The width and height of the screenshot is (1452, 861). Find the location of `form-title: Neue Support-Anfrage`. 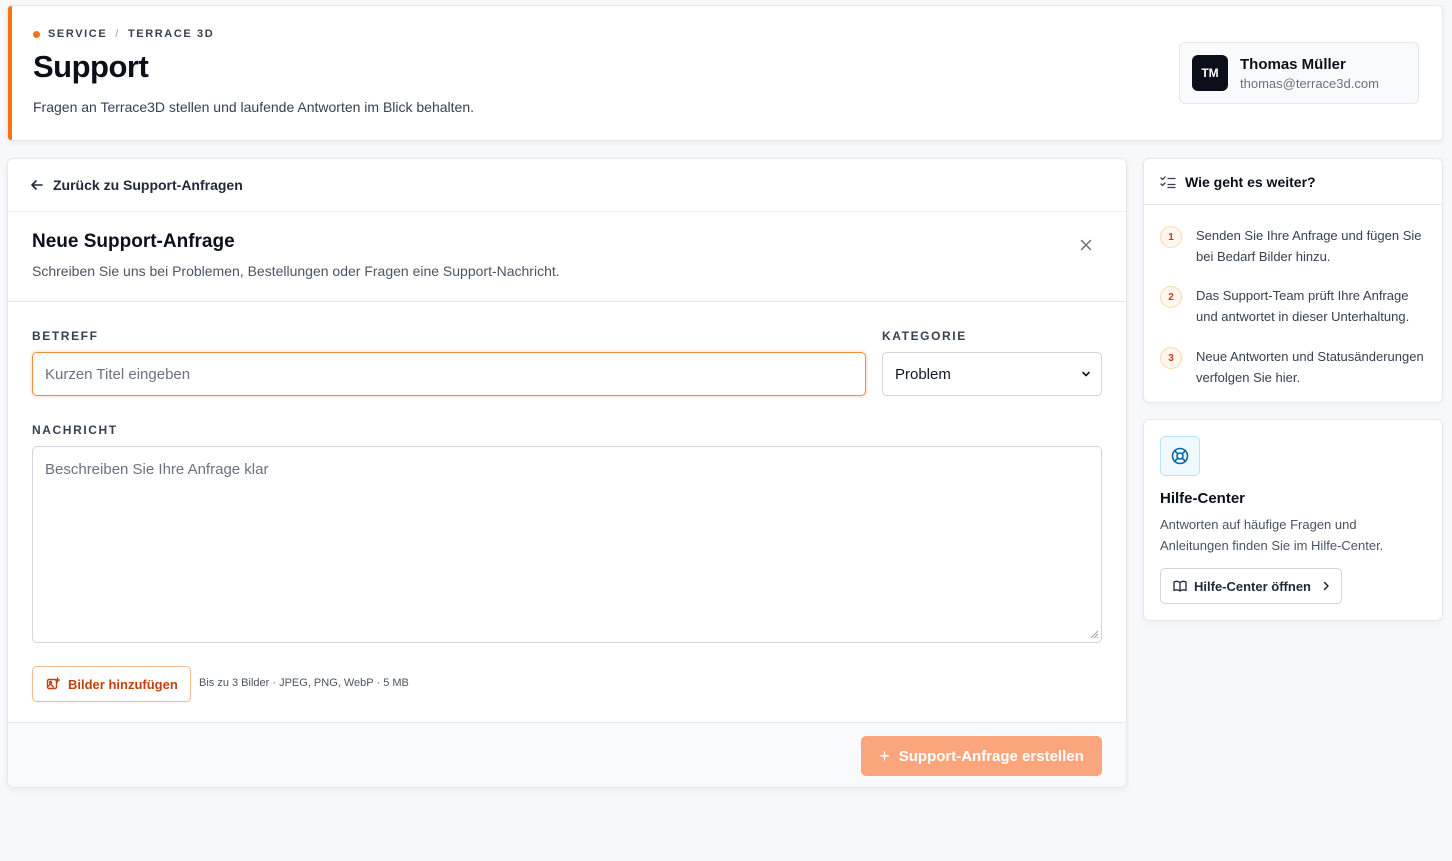

form-title: Neue Support-Anfrage is located at coordinates (133, 241).